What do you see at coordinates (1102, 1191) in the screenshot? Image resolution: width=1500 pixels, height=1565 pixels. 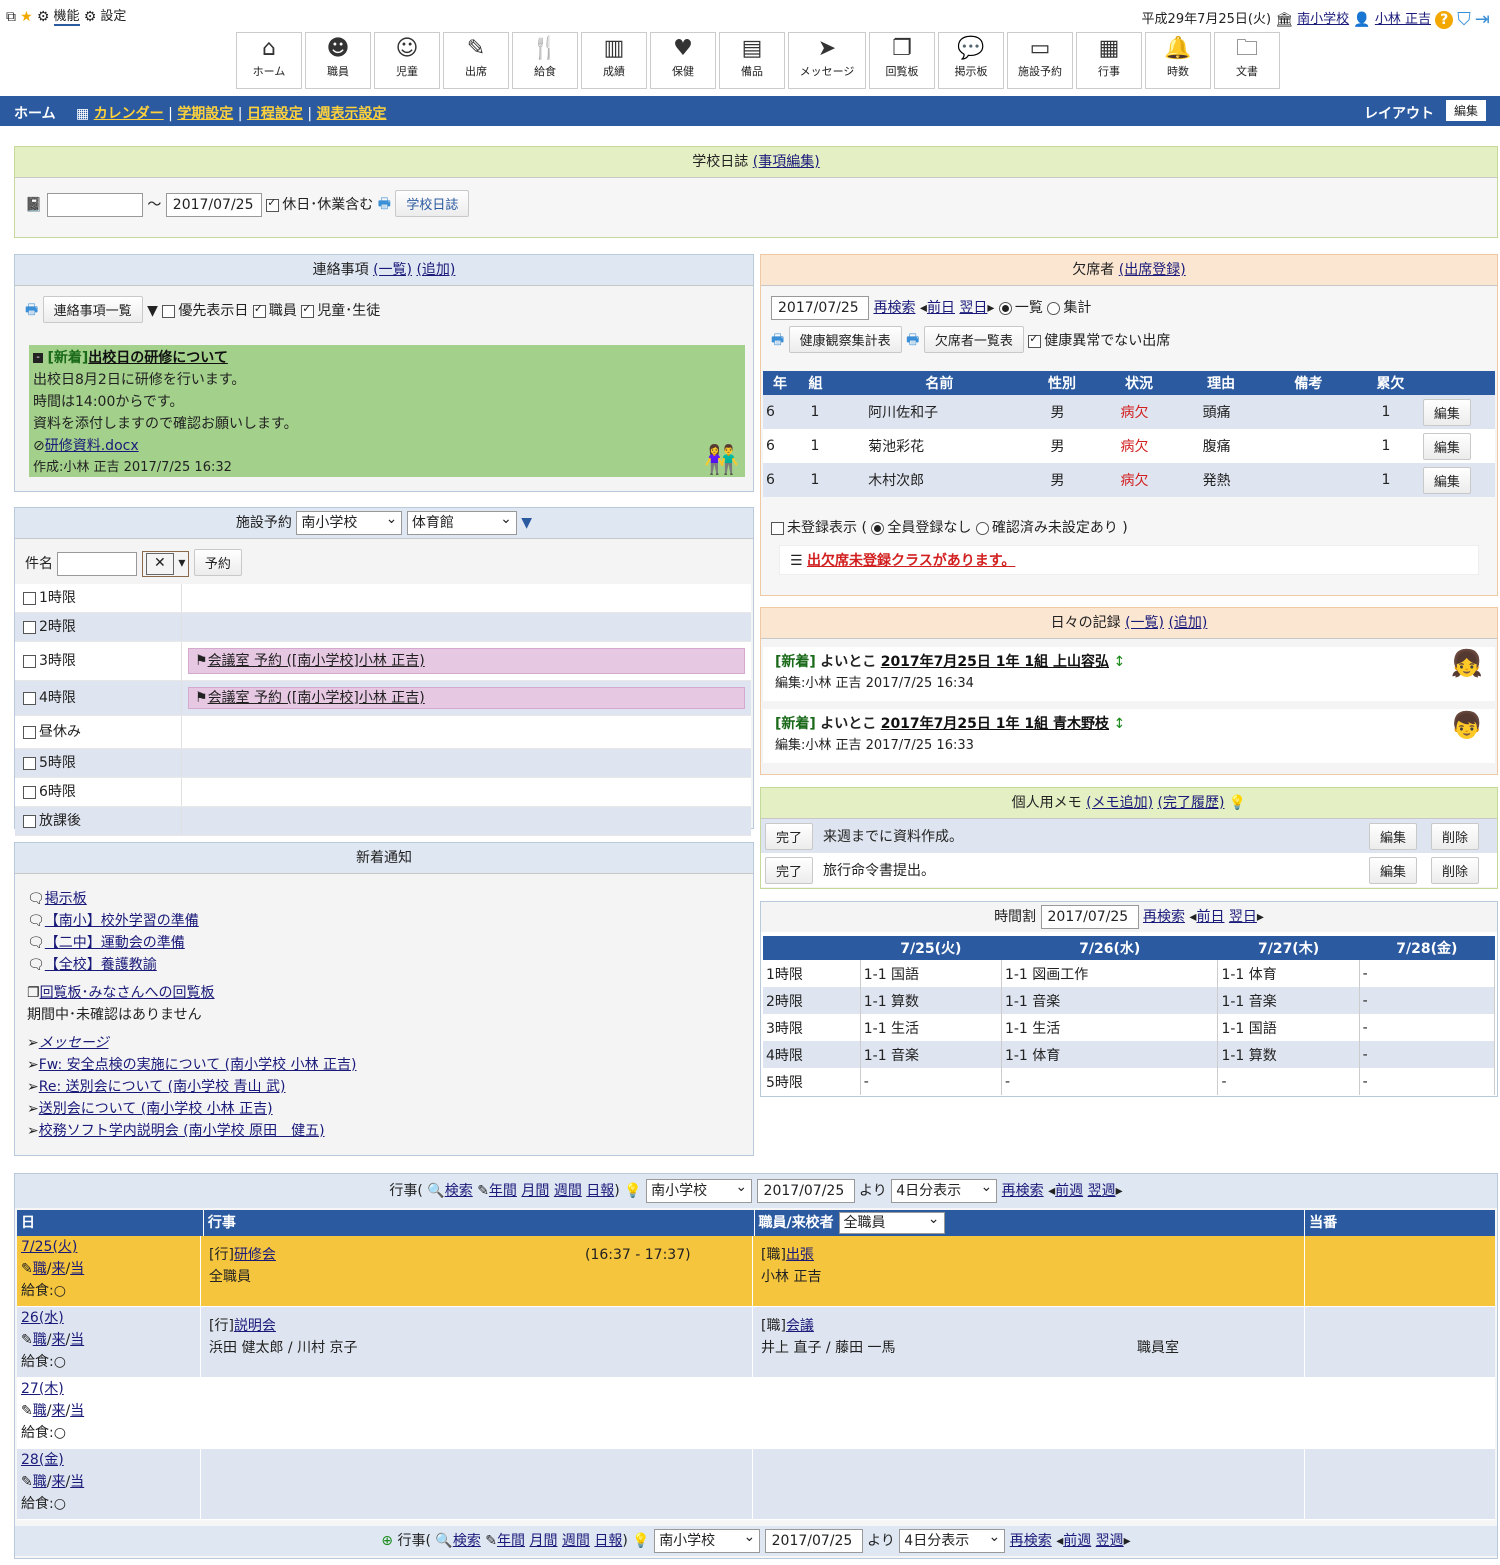 I see `events-next-week-link: 翌週` at bounding box center [1102, 1191].